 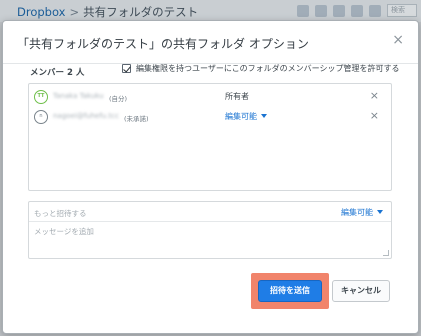 I want to click on member-role-dropdown: 編集可能, so click(x=246, y=116).